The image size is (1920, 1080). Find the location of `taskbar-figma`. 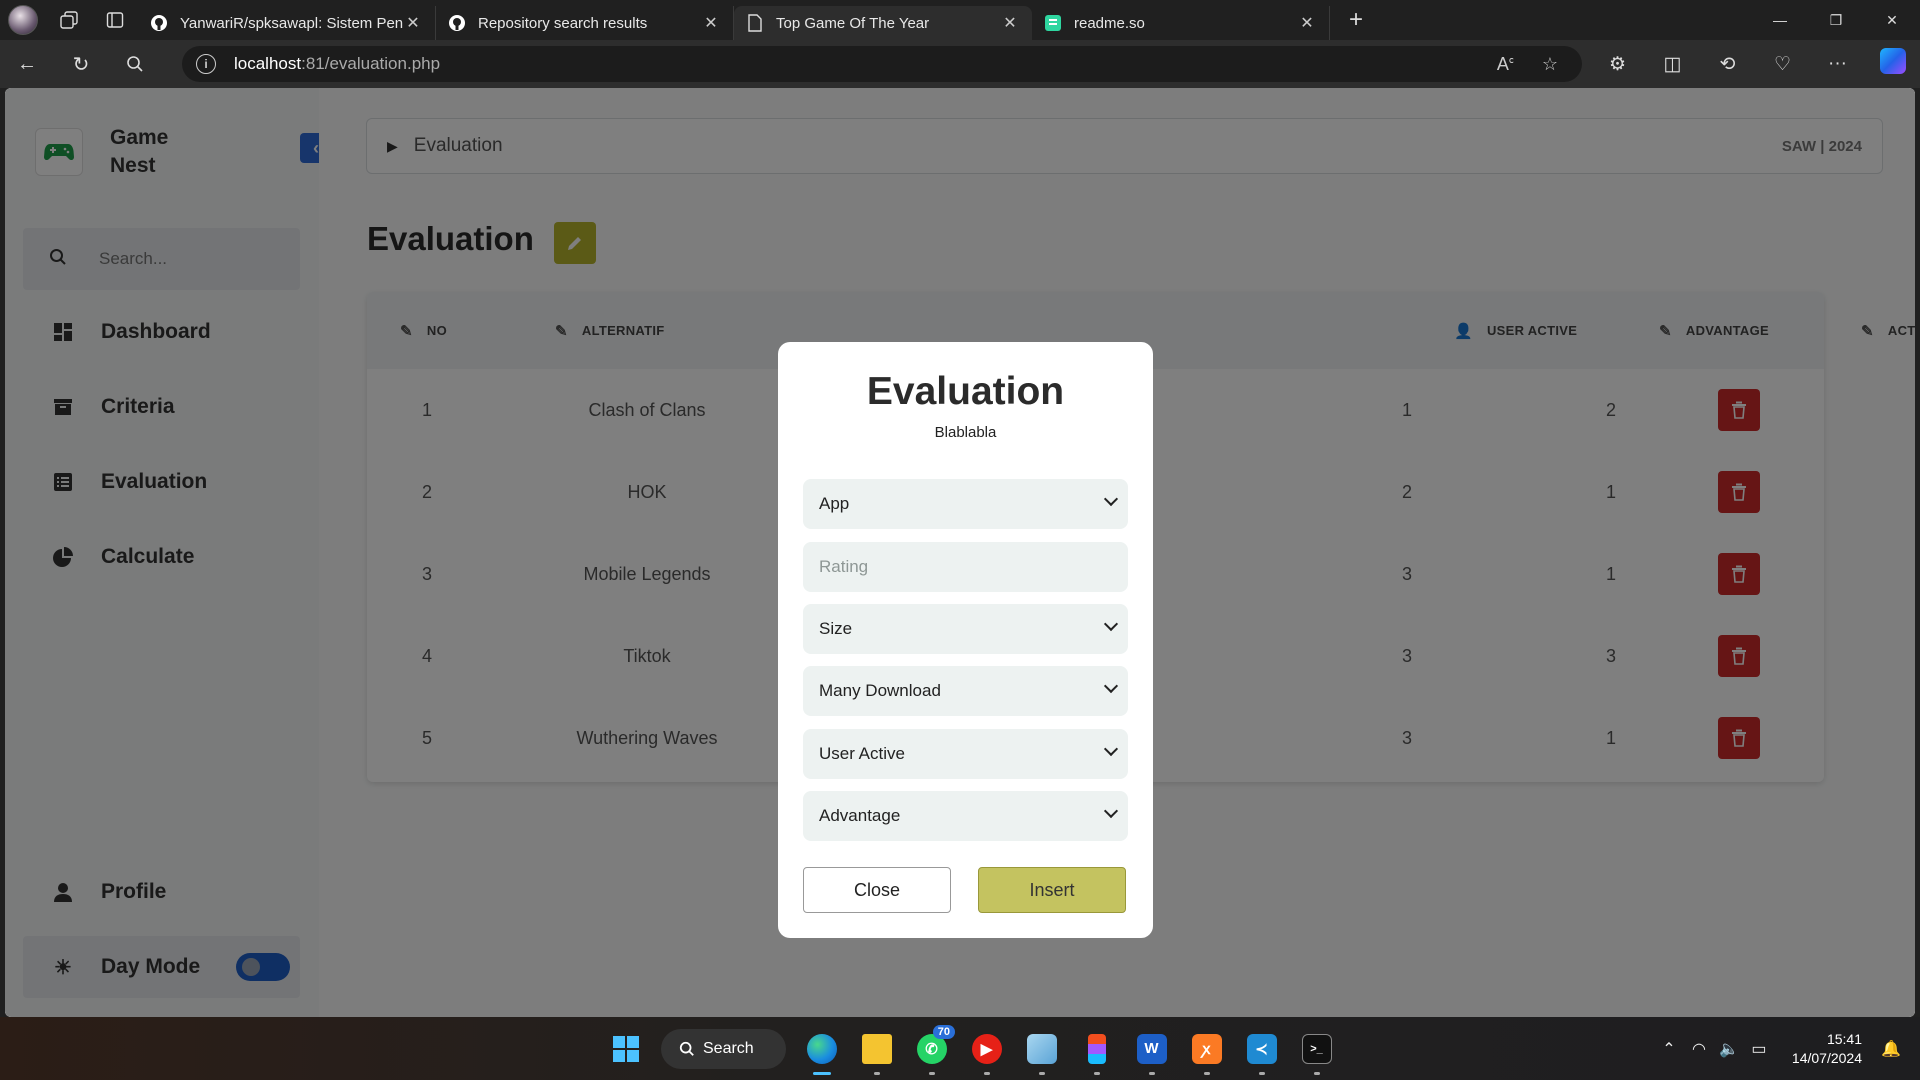

taskbar-figma is located at coordinates (1096, 1048).